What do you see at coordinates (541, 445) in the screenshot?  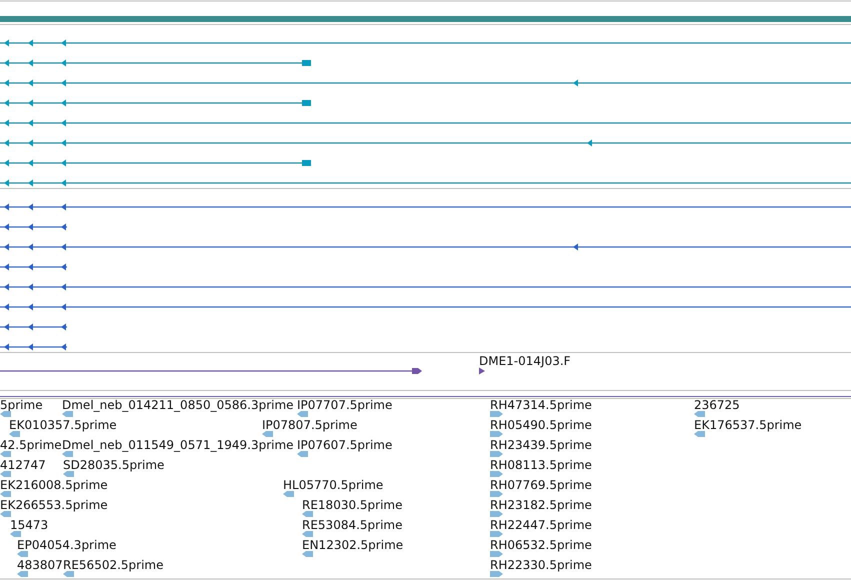 I see `est-label: RH23439.5prime` at bounding box center [541, 445].